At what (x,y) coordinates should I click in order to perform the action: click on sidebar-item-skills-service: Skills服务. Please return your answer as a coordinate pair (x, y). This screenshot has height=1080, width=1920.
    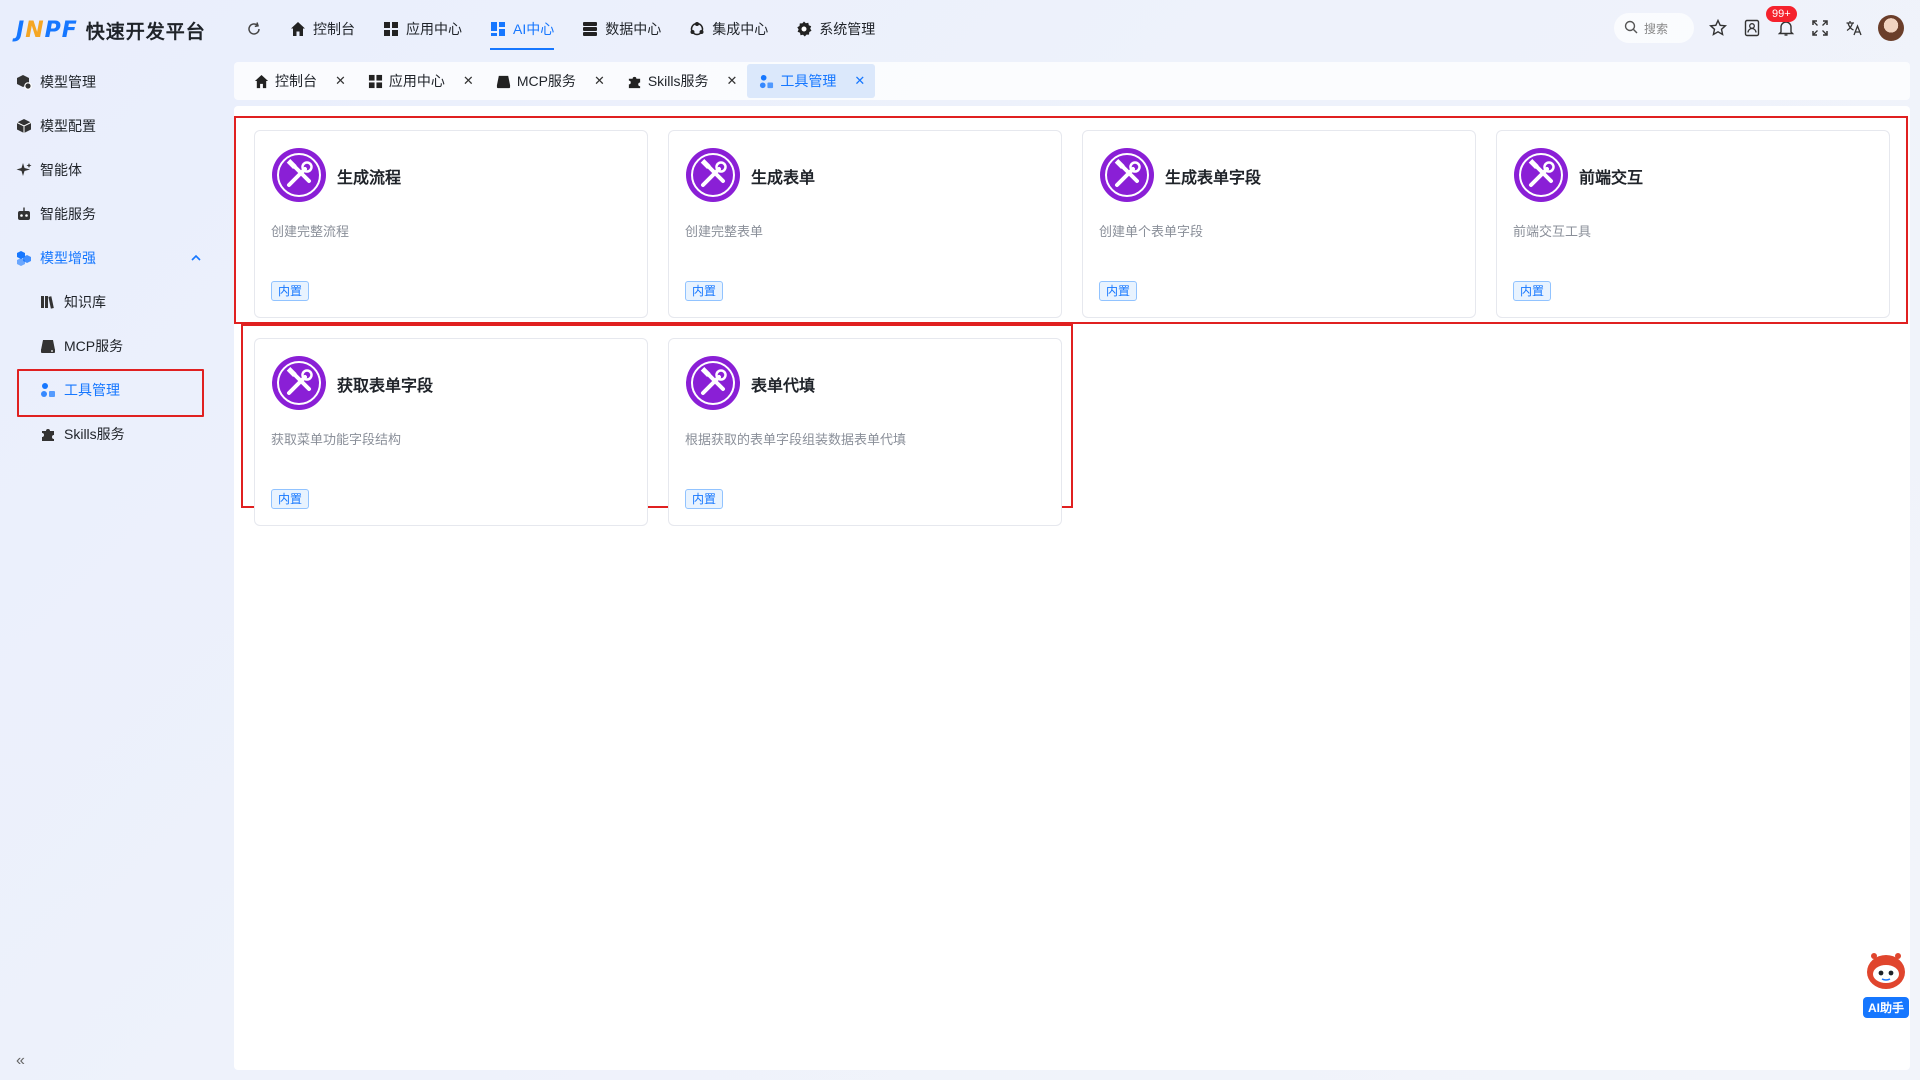
    Looking at the image, I should click on (113, 434).